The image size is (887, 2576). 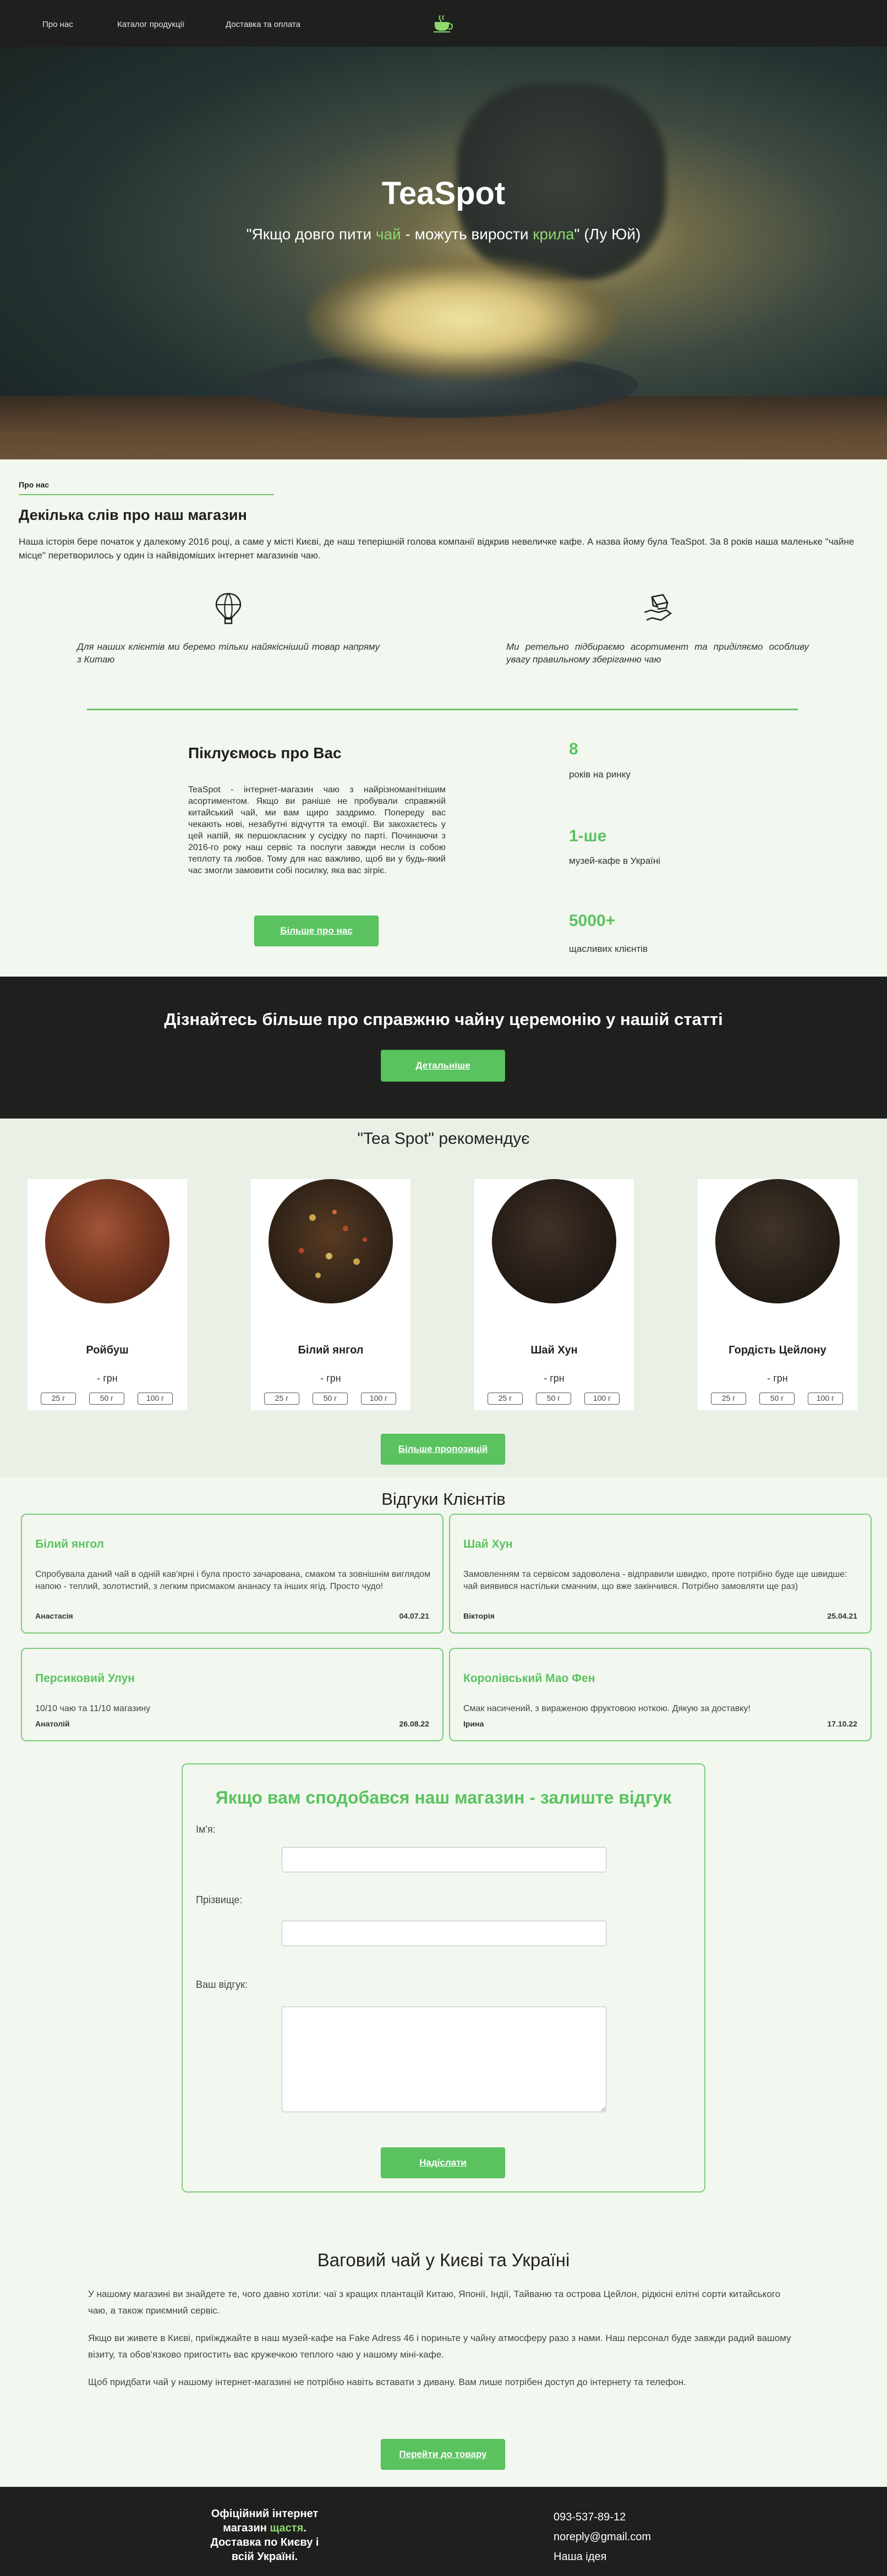 I want to click on nav-item-about: Про нас, so click(x=57, y=25).